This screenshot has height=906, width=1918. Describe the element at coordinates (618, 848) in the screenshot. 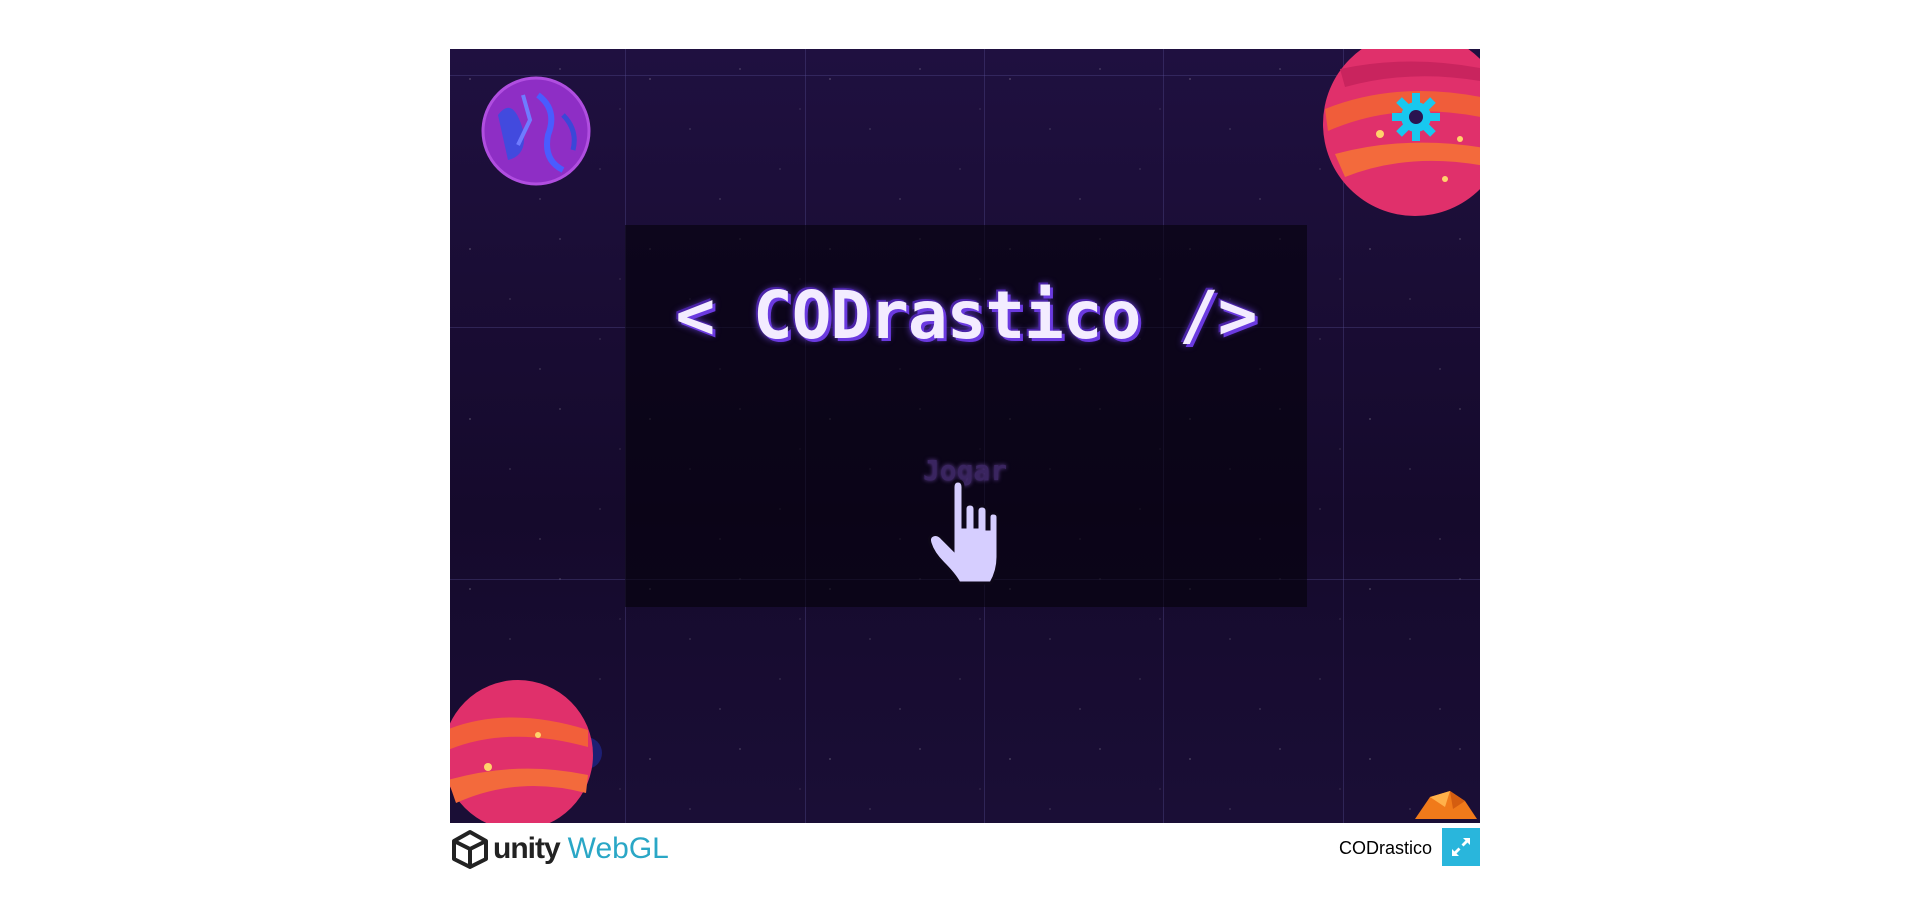

I see `logo-webgl-text: WebGL` at that location.